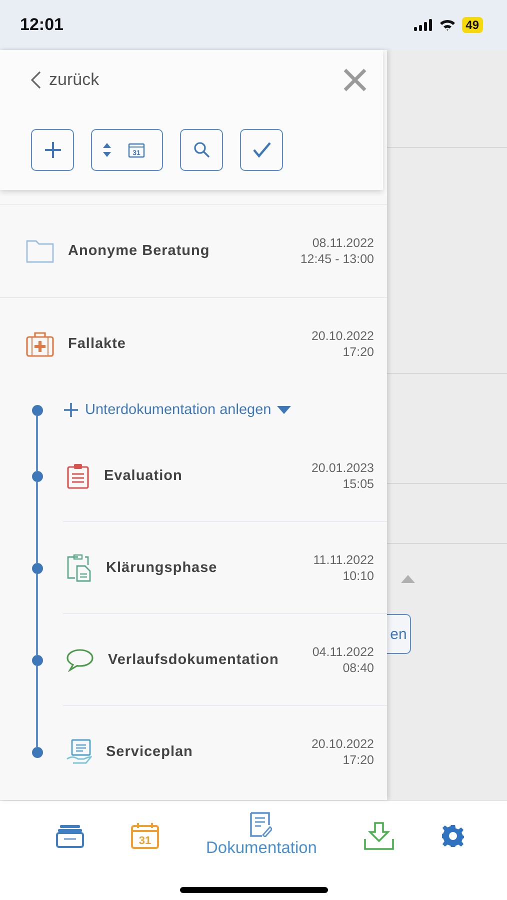 The height and width of the screenshot is (900, 507). Describe the element at coordinates (225, 752) in the screenshot. I see `subdocument-row: Serviceplan 20.10.2022 17:20` at that location.